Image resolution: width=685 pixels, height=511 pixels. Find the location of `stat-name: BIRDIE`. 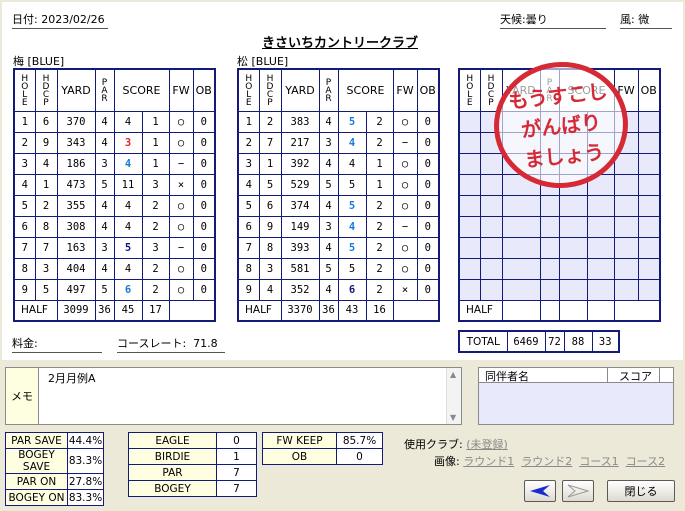

stat-name: BIRDIE is located at coordinates (172, 456).